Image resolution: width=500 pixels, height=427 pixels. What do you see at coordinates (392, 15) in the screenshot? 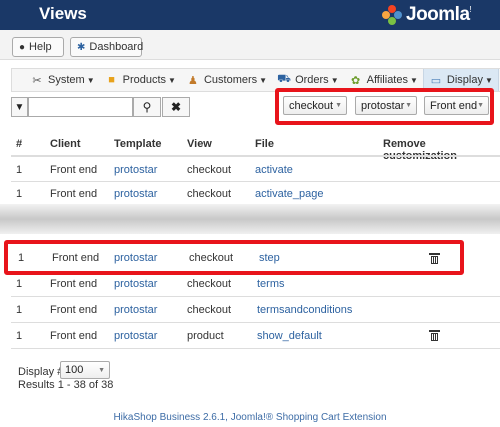
I see `joomla-logo-icon` at bounding box center [392, 15].